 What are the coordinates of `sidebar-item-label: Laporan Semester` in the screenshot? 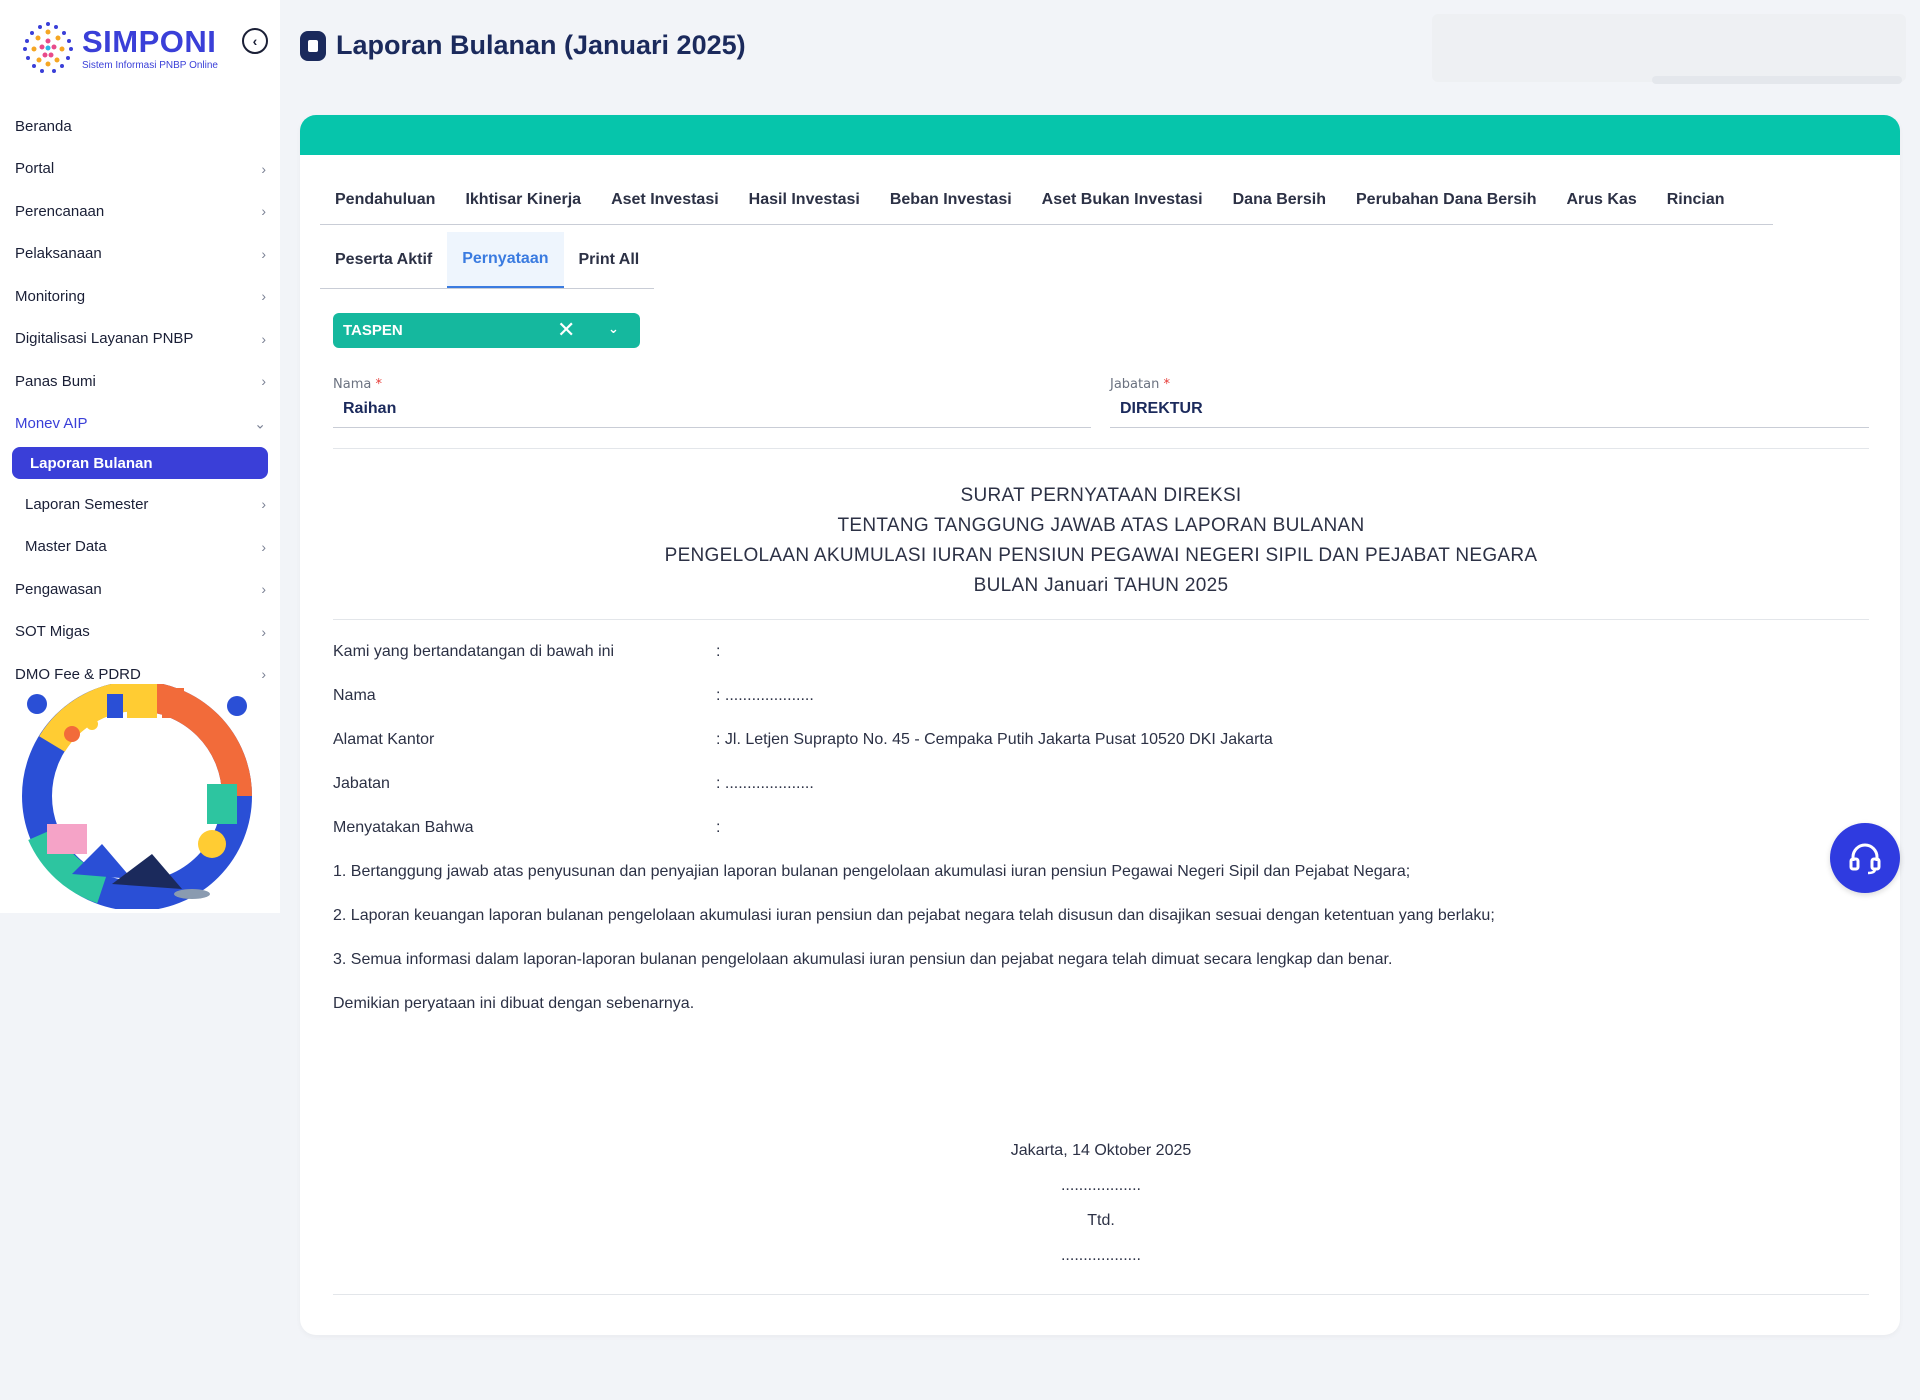 It's located at (87, 504).